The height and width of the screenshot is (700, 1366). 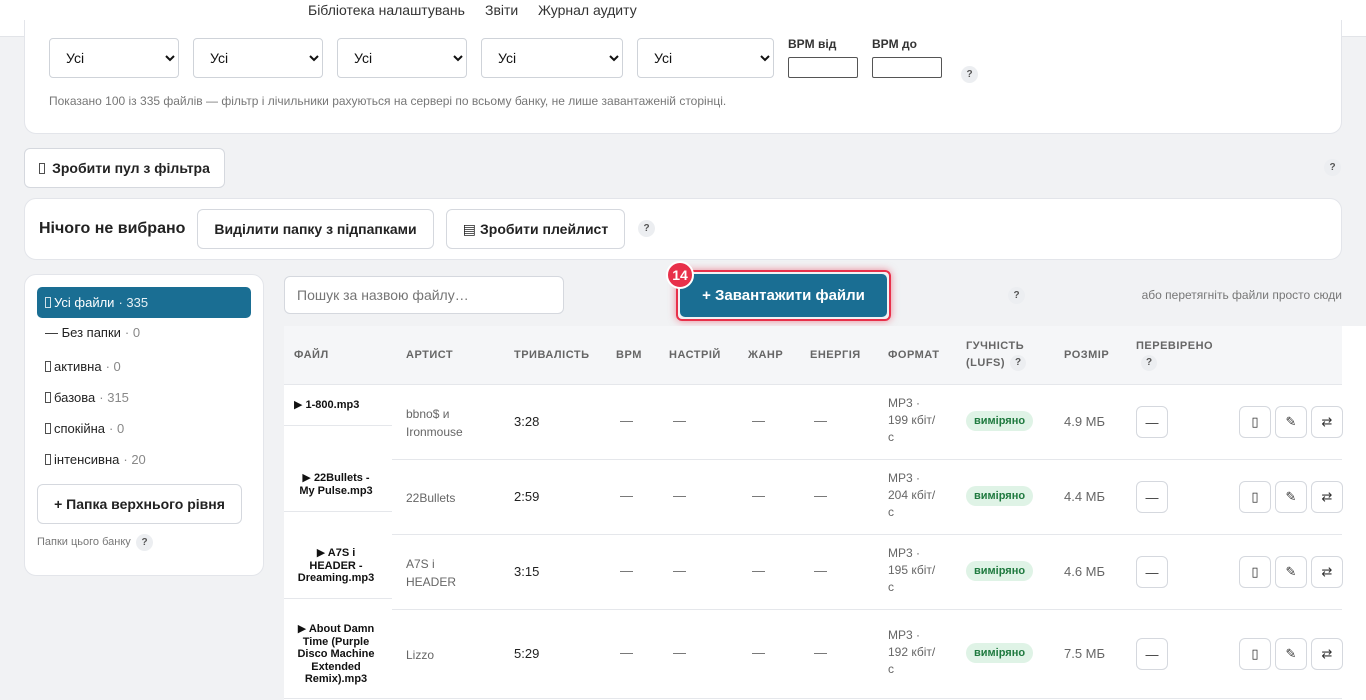 What do you see at coordinates (552, 58) in the screenshot?
I see `filter-select-4: Усі` at bounding box center [552, 58].